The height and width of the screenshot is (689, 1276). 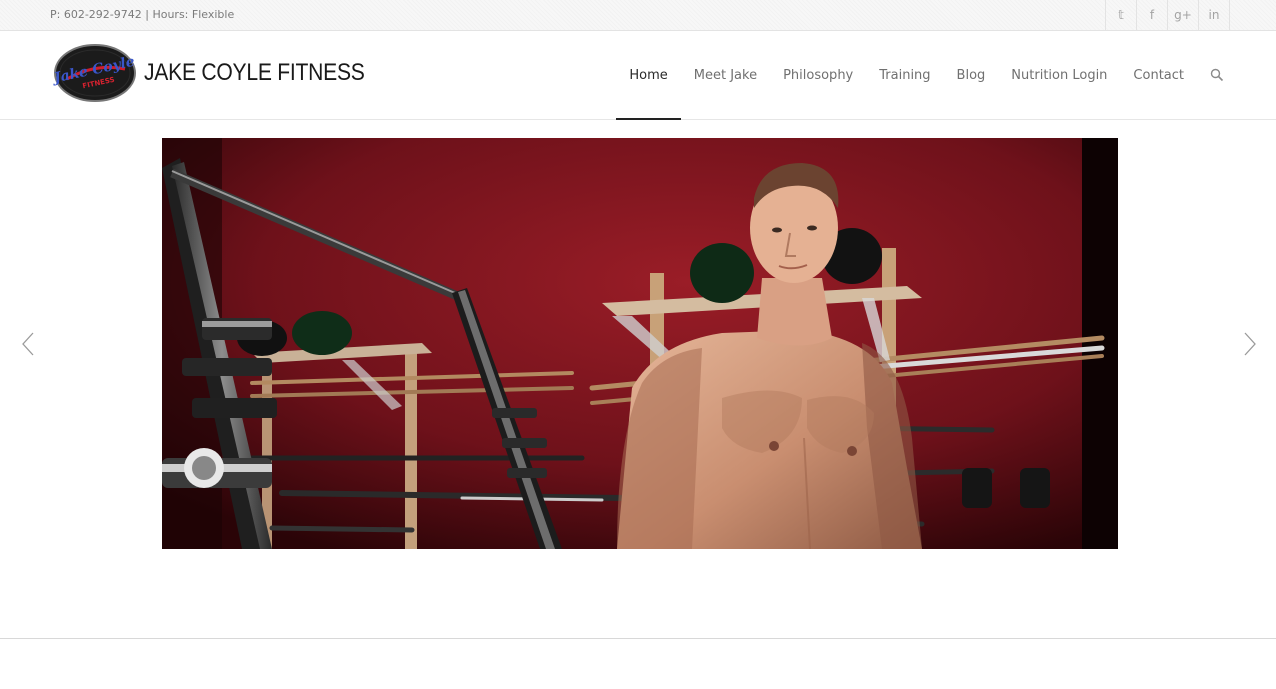 What do you see at coordinates (1158, 75) in the screenshot?
I see `nav-contact: Contact` at bounding box center [1158, 75].